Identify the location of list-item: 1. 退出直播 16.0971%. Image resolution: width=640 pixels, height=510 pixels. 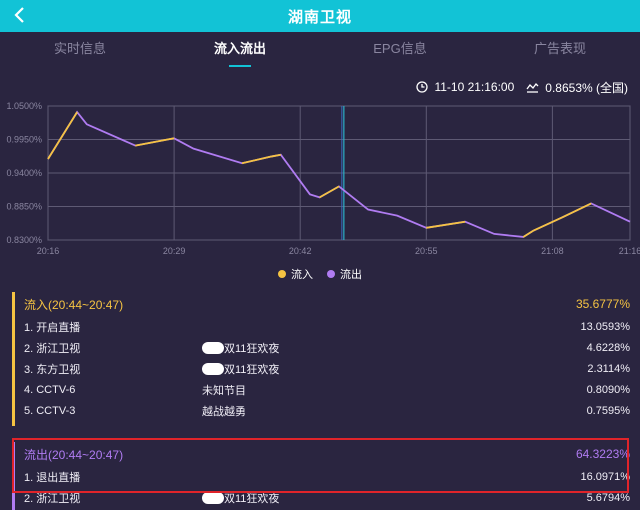
(321, 476).